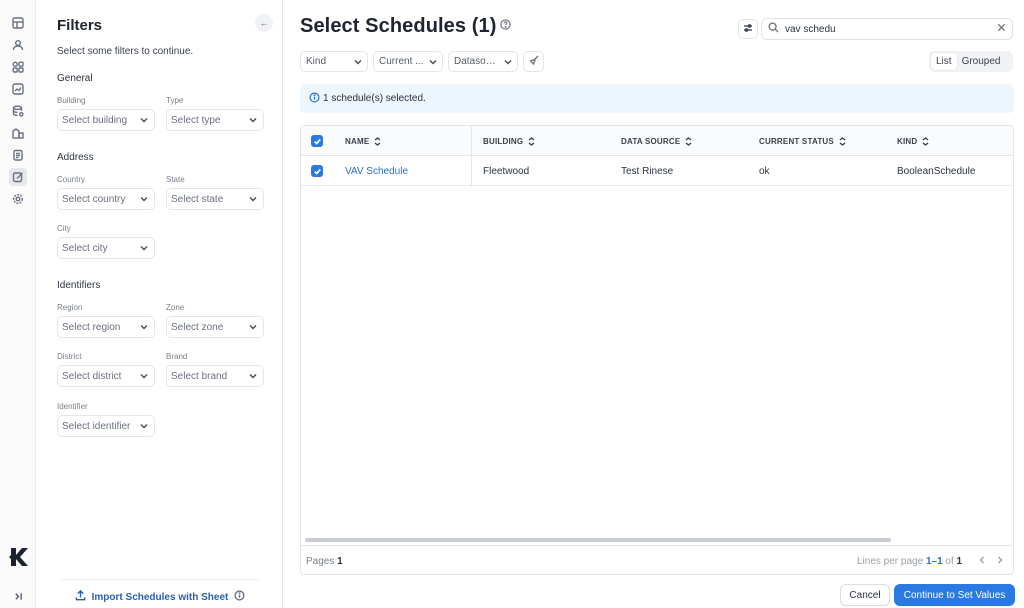  What do you see at coordinates (215, 376) in the screenshot?
I see `brand-select: Select brand` at bounding box center [215, 376].